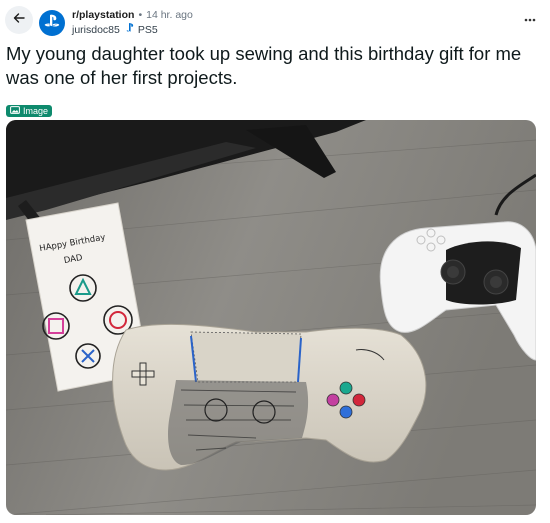 The height and width of the screenshot is (523, 550). What do you see at coordinates (131, 29) in the screenshot?
I see `controller-flair-icon` at bounding box center [131, 29].